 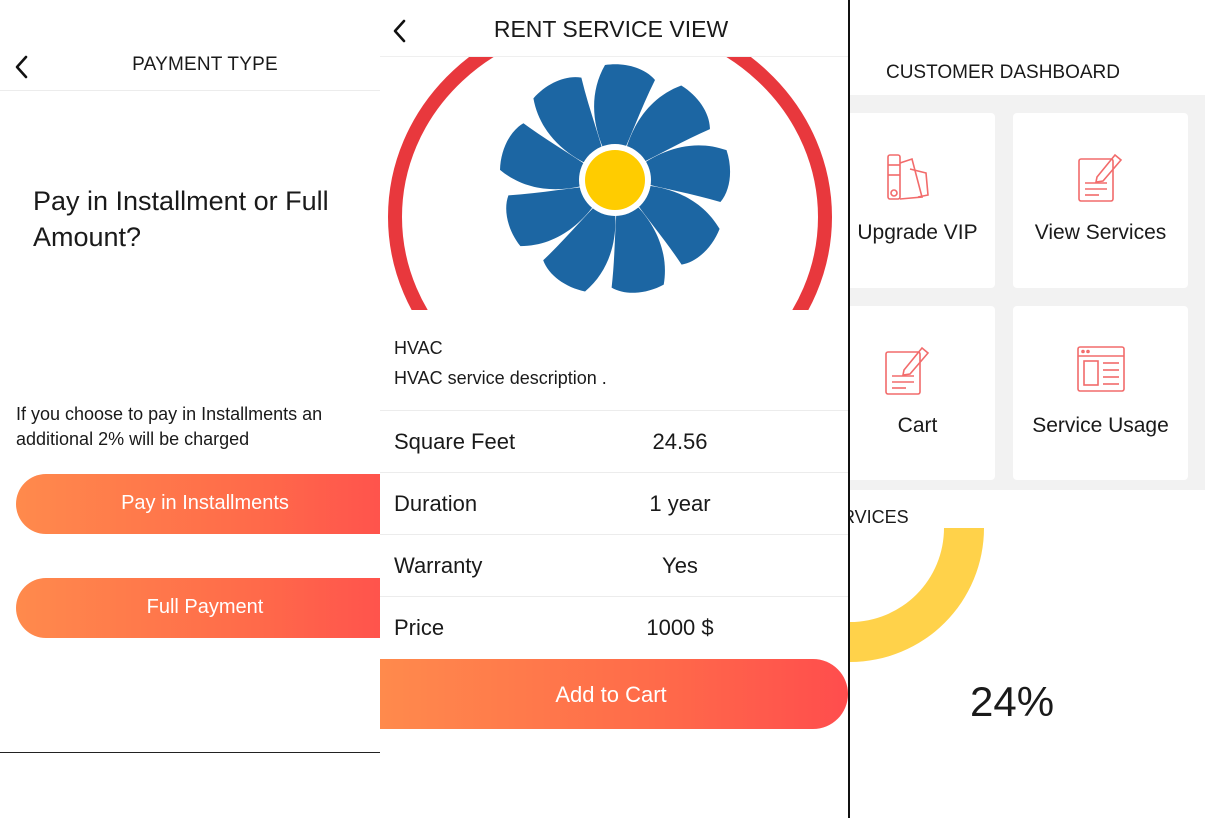 What do you see at coordinates (611, 694) in the screenshot?
I see `add-to-cart-label: Add to Cart` at bounding box center [611, 694].